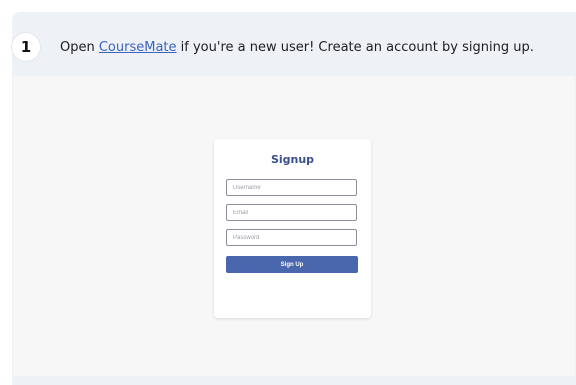  I want to click on step-text-before: Open, so click(79, 47).